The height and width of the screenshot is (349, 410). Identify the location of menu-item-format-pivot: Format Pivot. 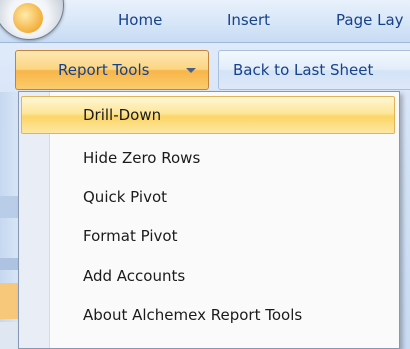
(208, 236).